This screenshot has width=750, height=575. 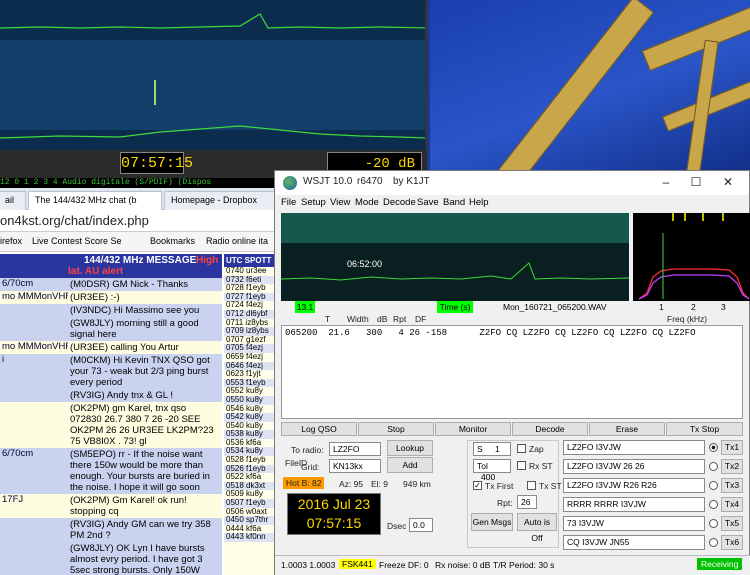 I want to click on chat-nick: 17FJ, so click(x=34, y=506).